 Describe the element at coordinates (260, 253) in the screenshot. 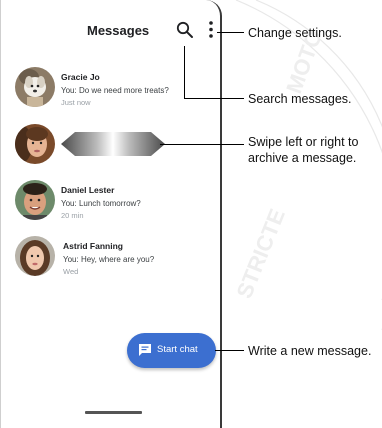

I see `svg-text: STRICTE` at that location.